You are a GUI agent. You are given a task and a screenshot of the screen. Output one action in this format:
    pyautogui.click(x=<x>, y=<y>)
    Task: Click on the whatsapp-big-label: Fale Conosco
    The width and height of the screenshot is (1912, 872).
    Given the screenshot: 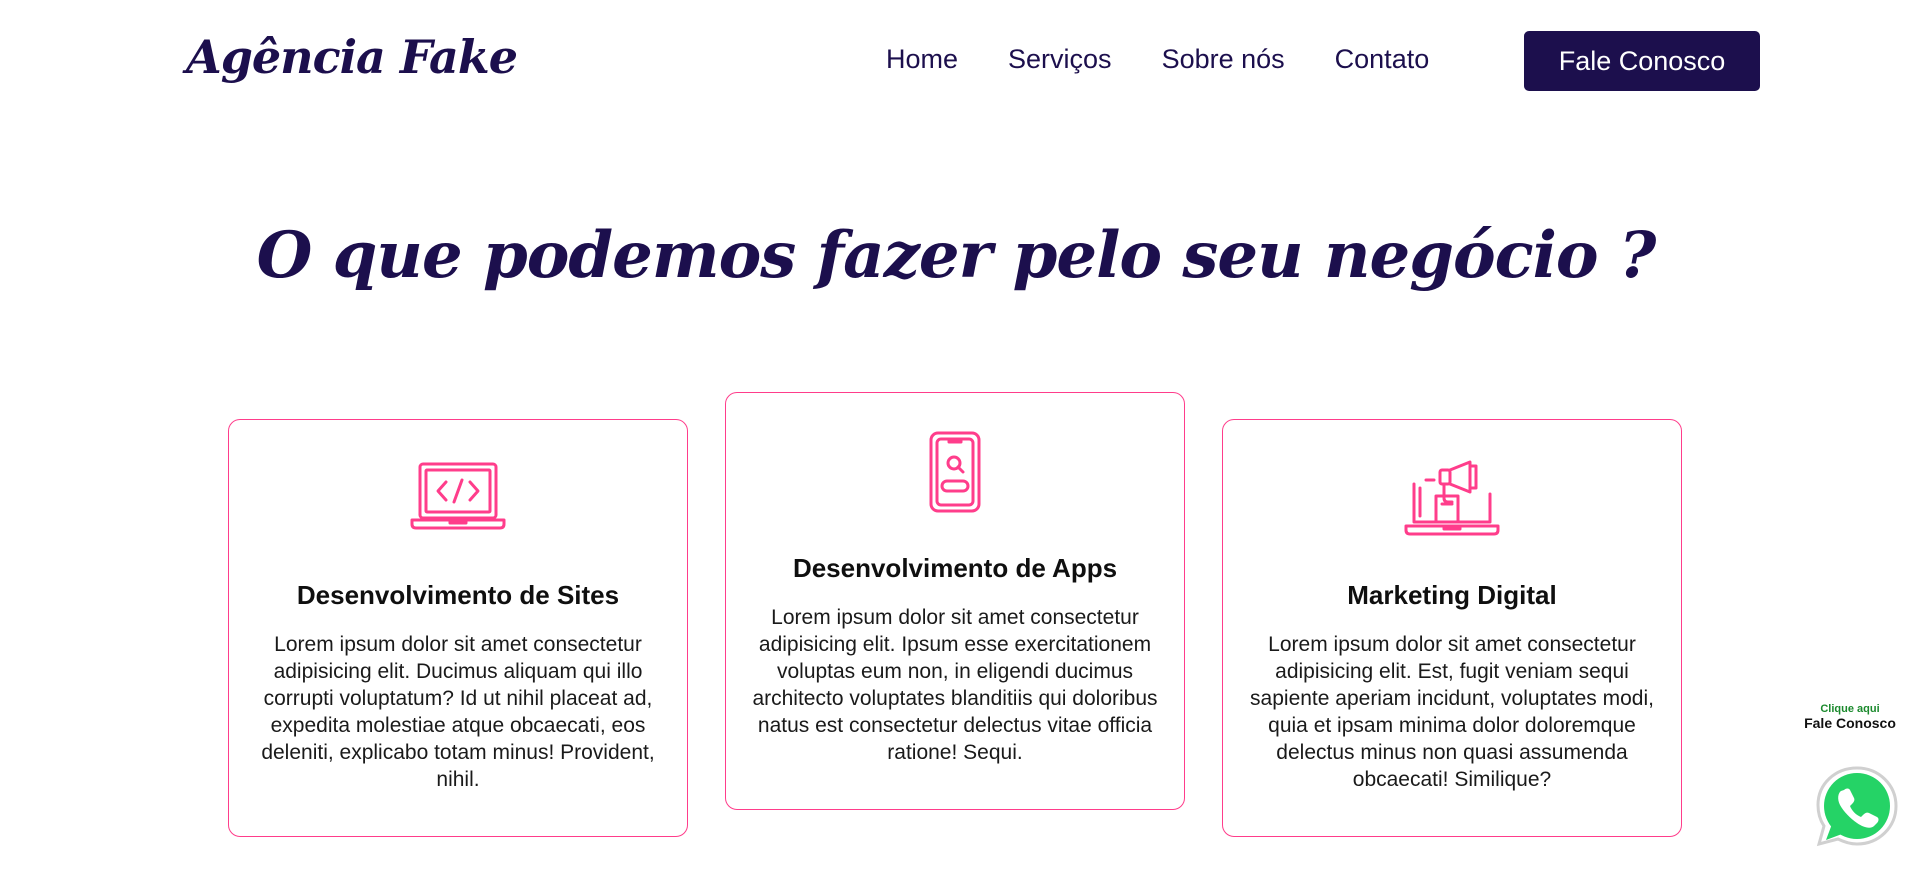 What is the action you would take?
    pyautogui.click(x=1850, y=723)
    